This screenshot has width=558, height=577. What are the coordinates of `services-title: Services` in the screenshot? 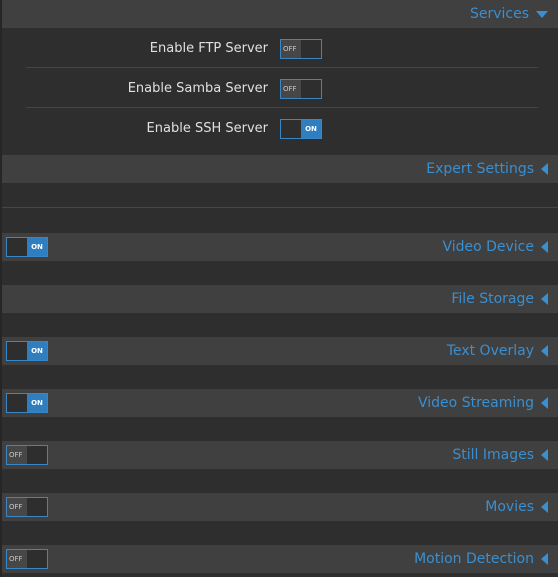 It's located at (499, 14).